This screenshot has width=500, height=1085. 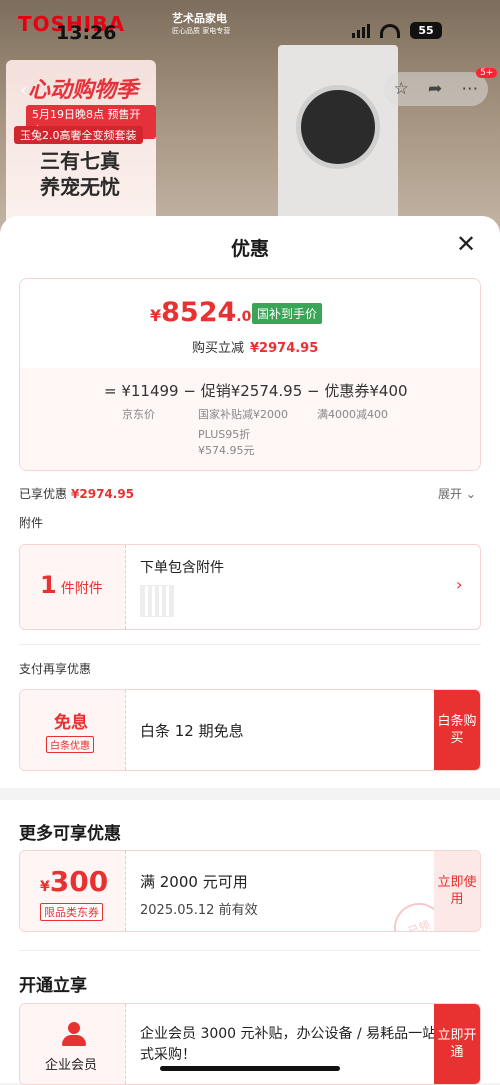 I want to click on accessory-title: 下单包含附件, so click(x=182, y=568).